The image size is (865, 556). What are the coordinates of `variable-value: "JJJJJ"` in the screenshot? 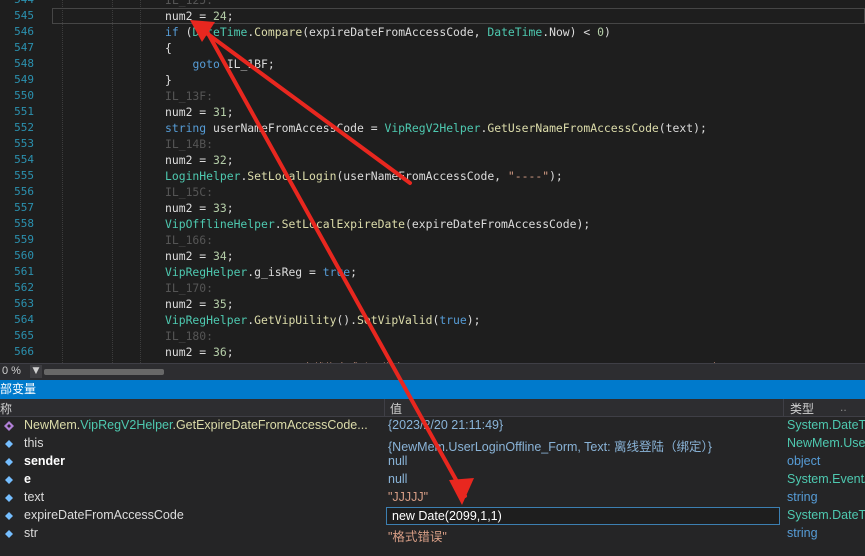 It's located at (585, 497).